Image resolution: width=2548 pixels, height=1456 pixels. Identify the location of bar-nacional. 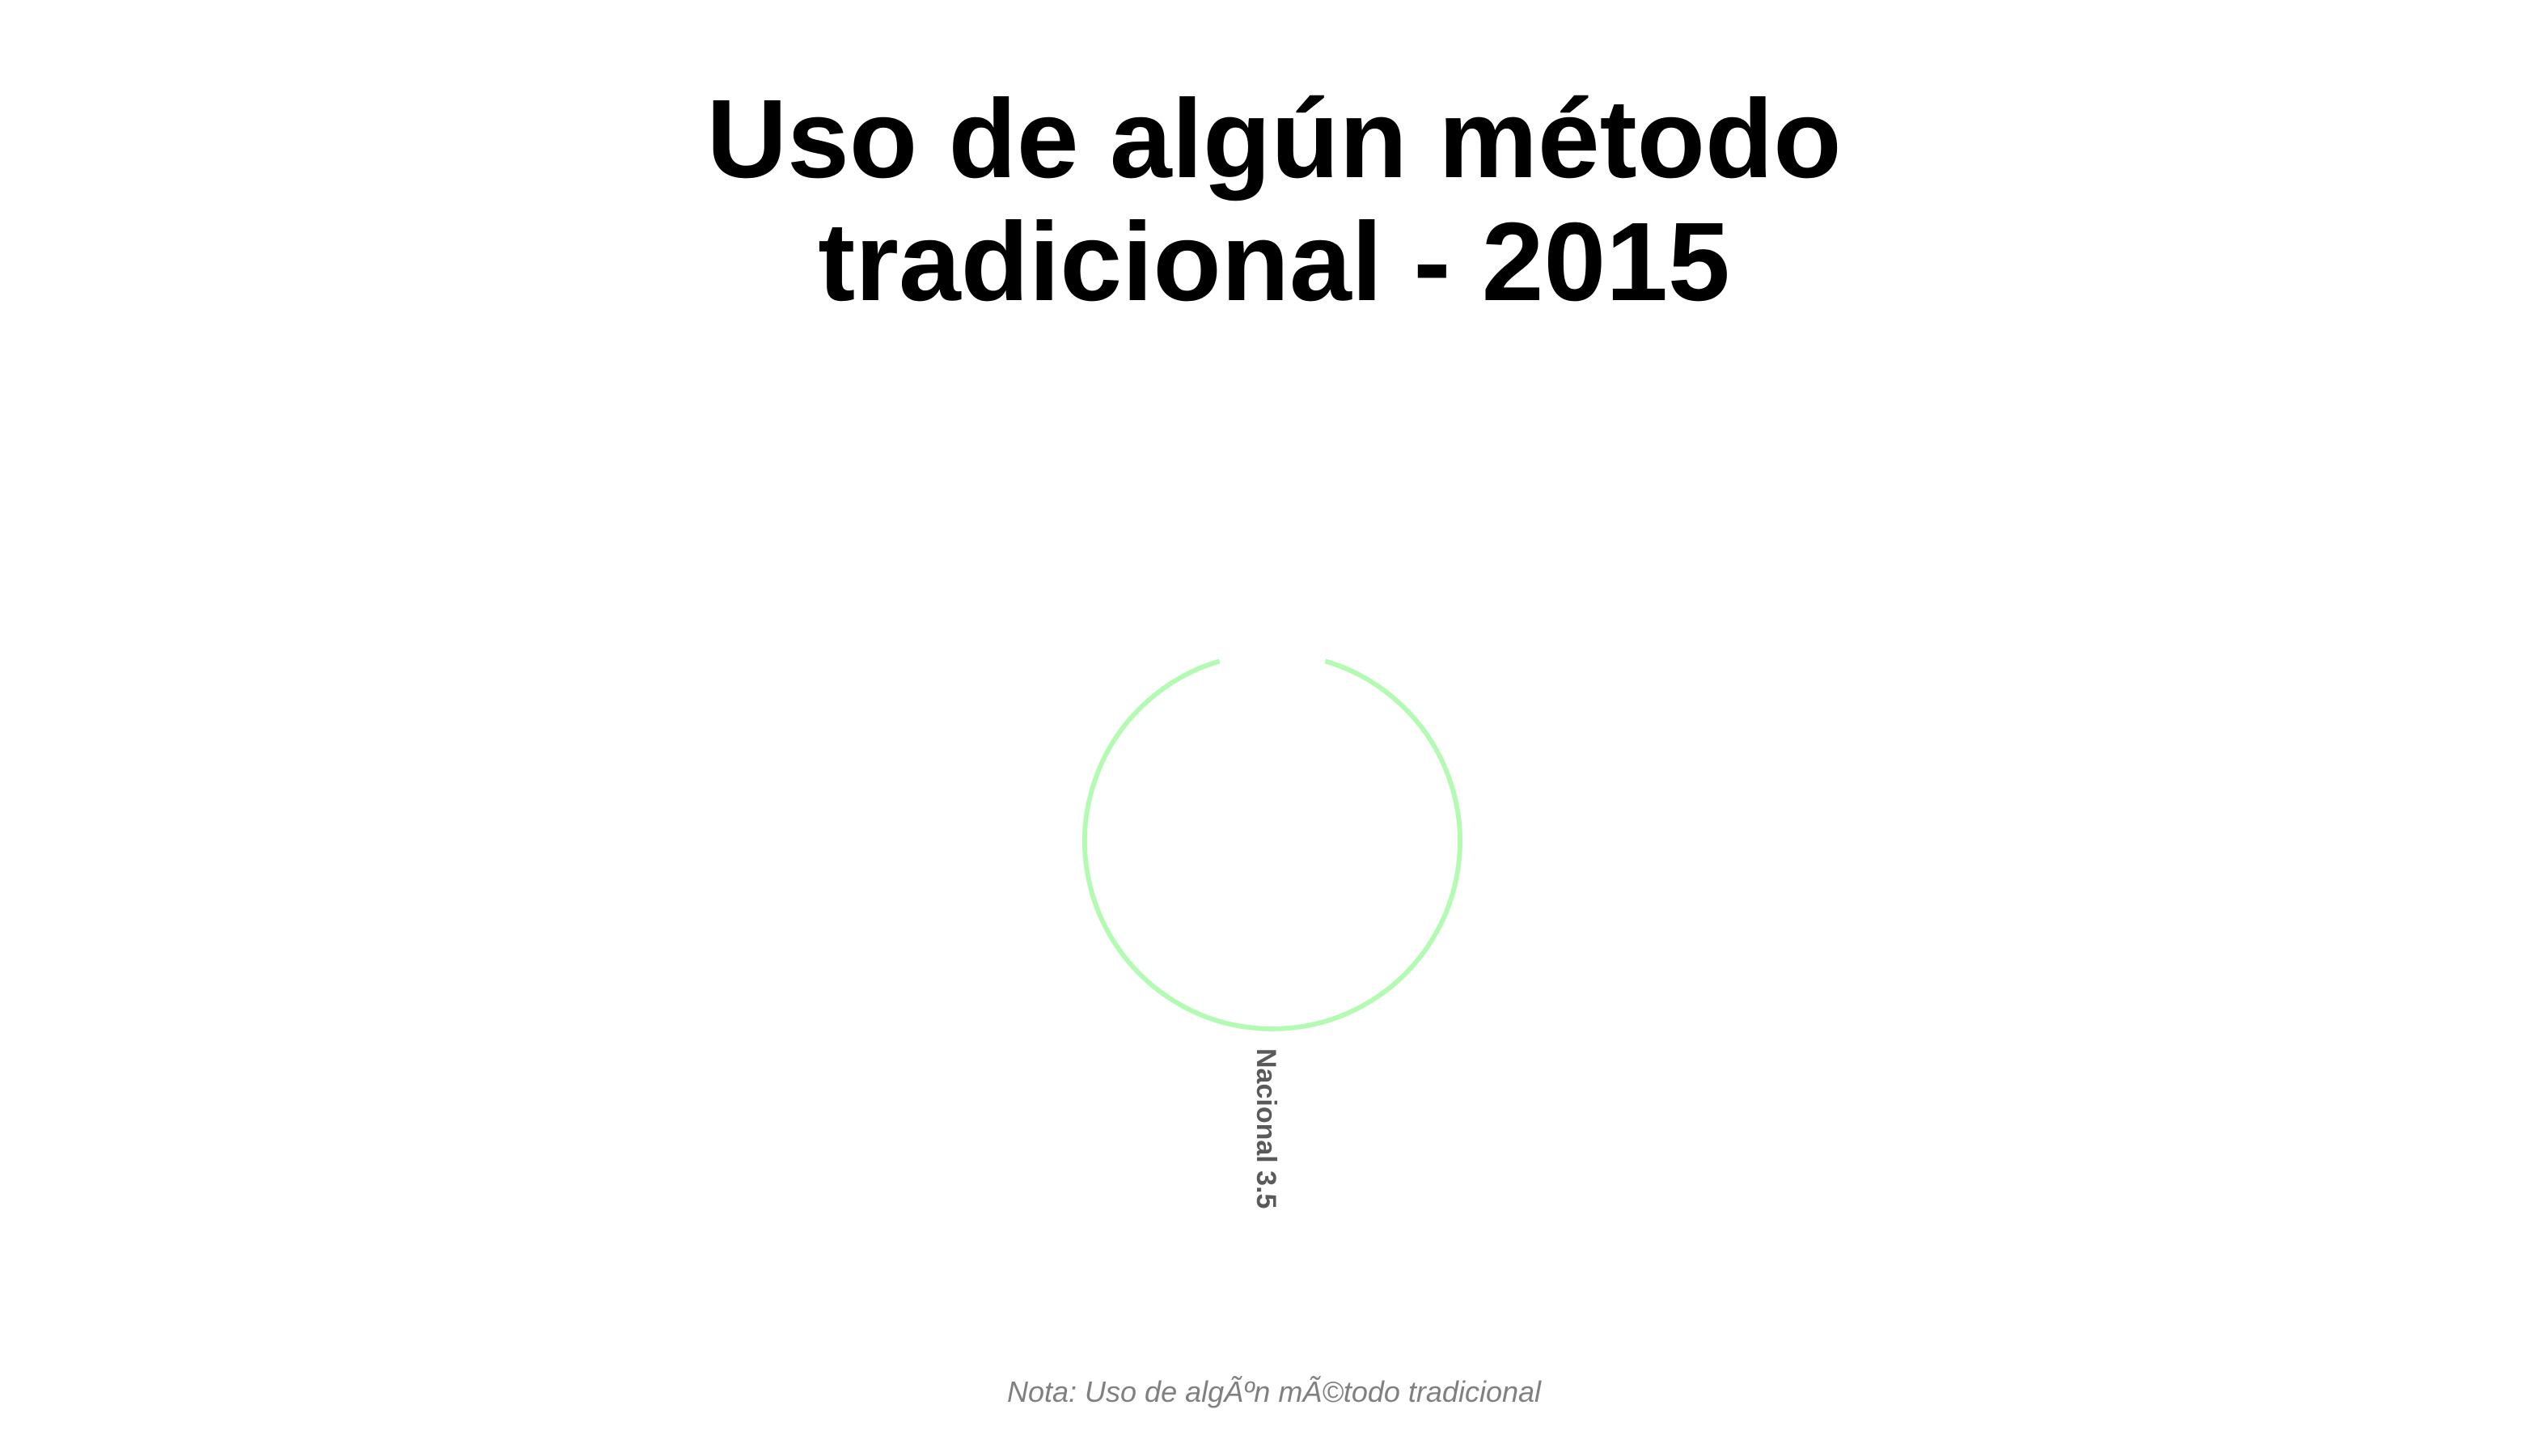
(1272, 845).